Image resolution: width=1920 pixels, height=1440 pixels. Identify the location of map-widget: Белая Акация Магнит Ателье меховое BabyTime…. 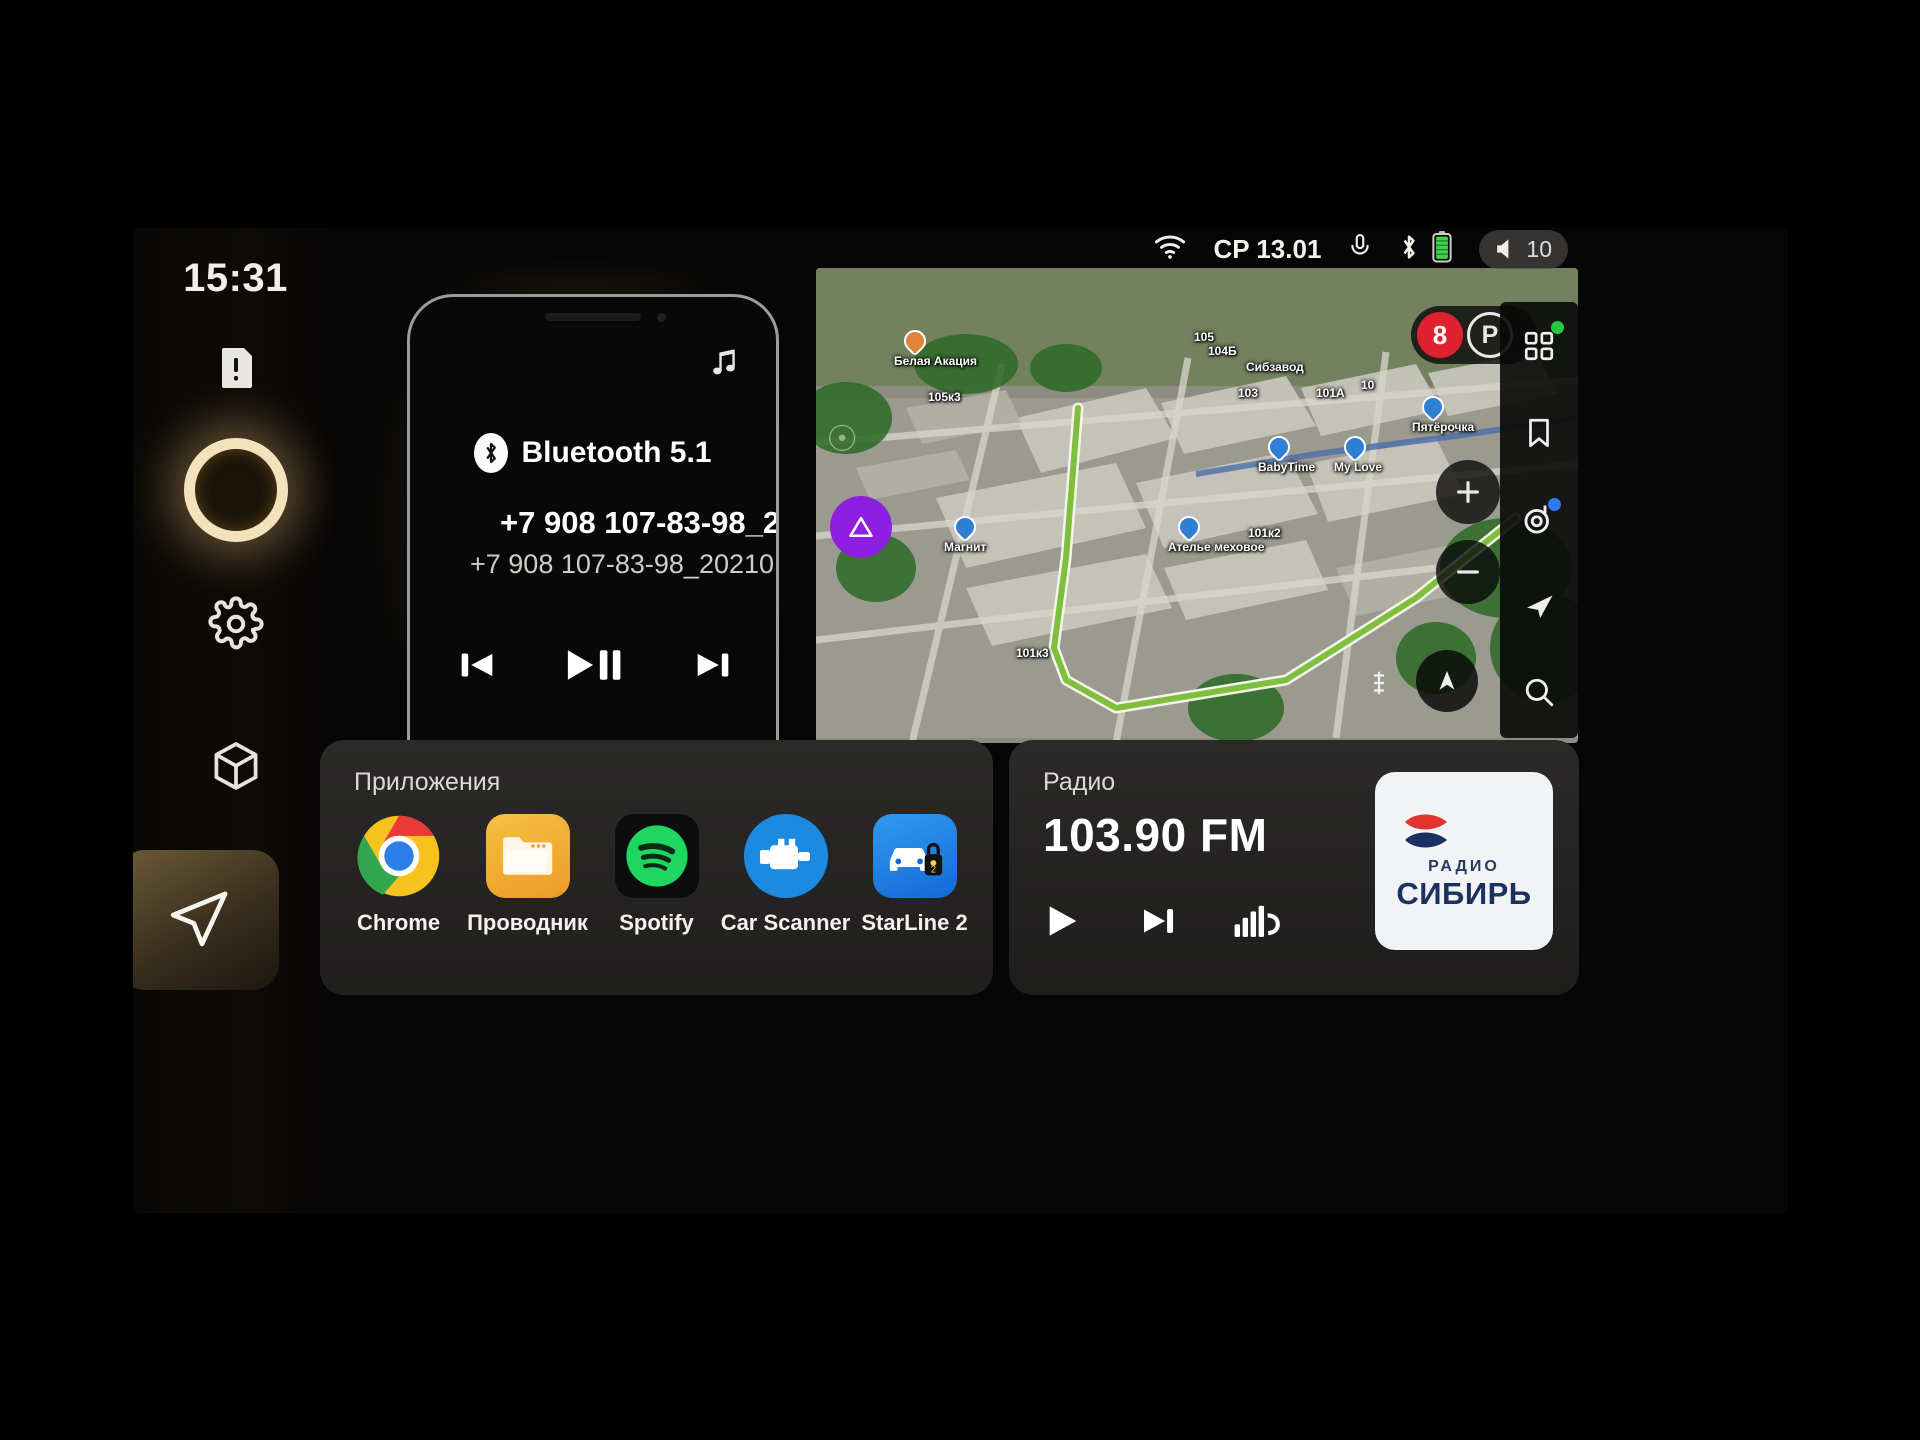
(1197, 505).